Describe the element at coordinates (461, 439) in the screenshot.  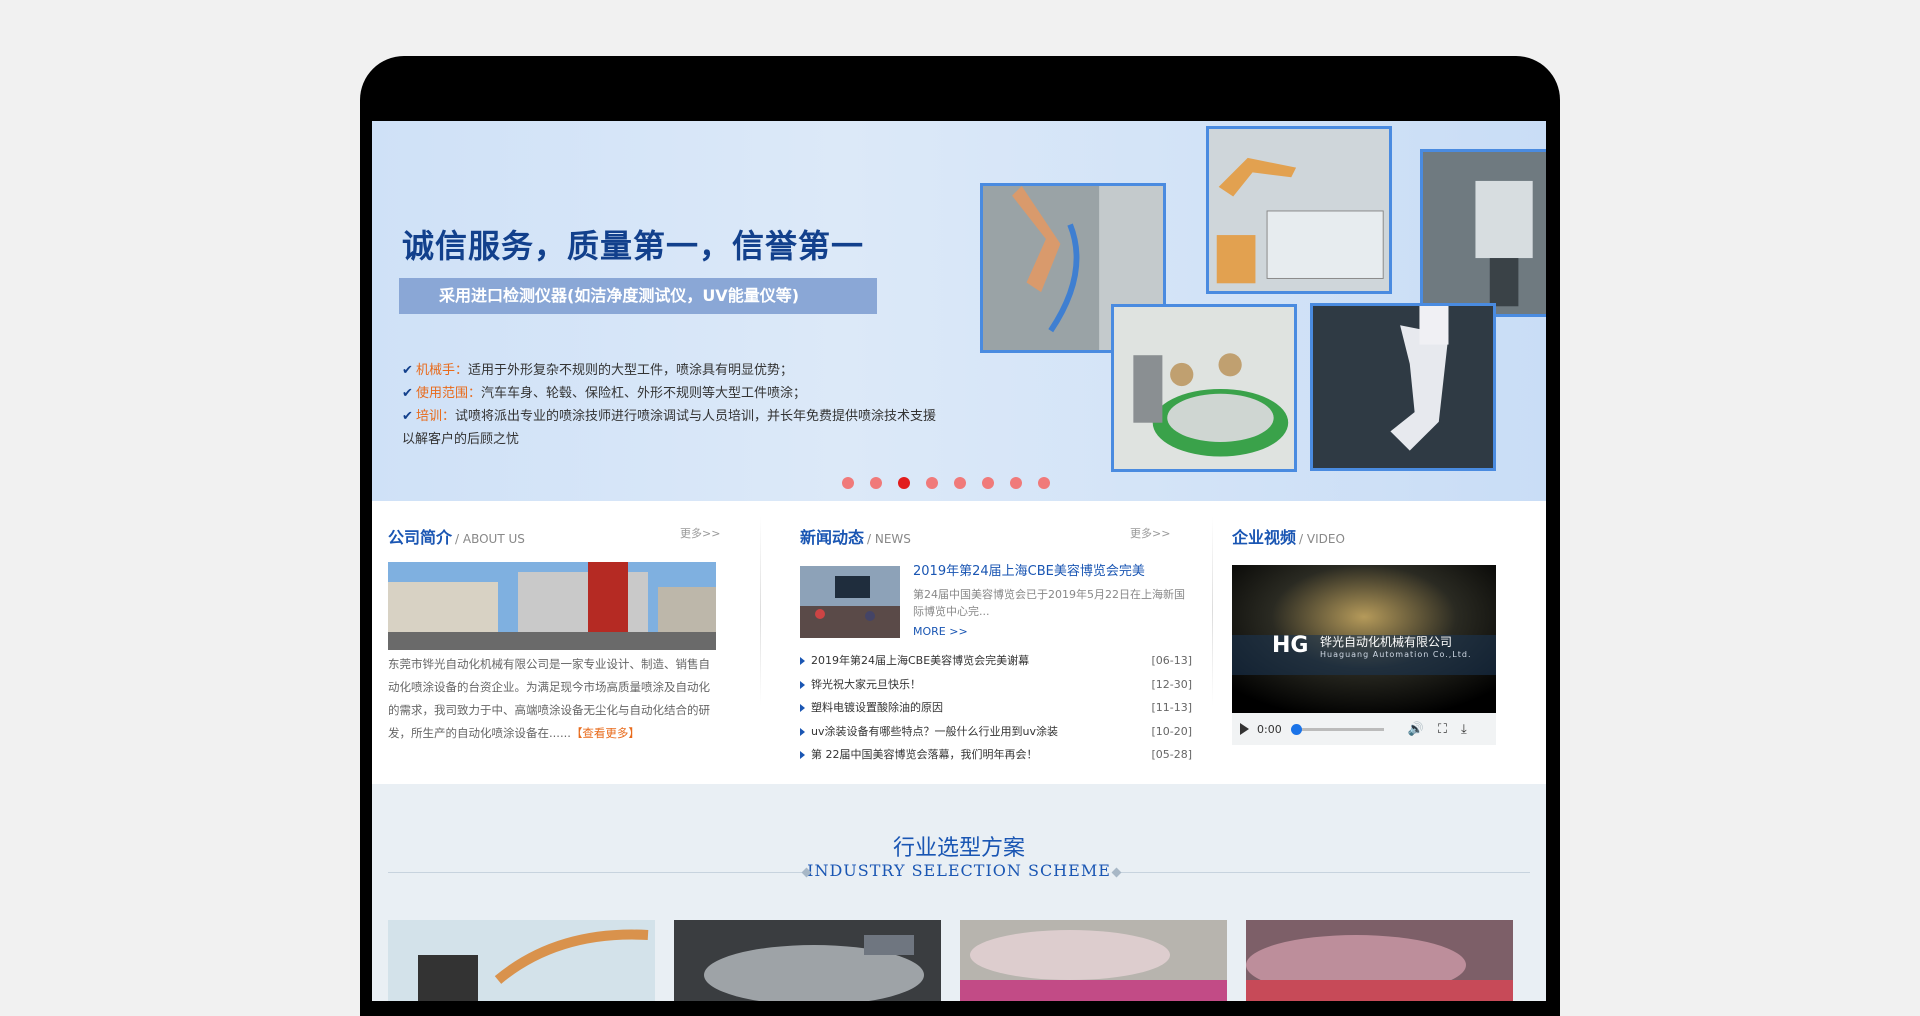
I see `feature-3-continued: 以解客户的后顾之忧` at that location.